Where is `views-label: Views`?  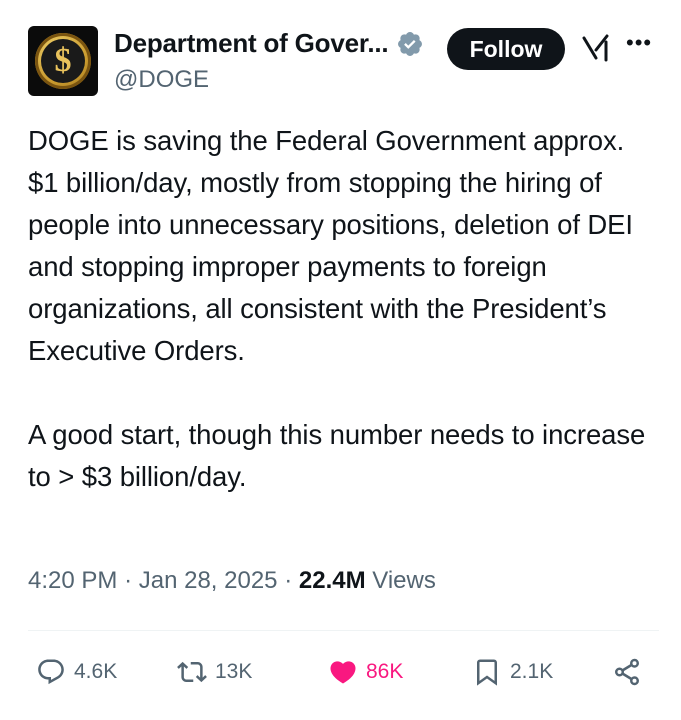
views-label: Views is located at coordinates (404, 580).